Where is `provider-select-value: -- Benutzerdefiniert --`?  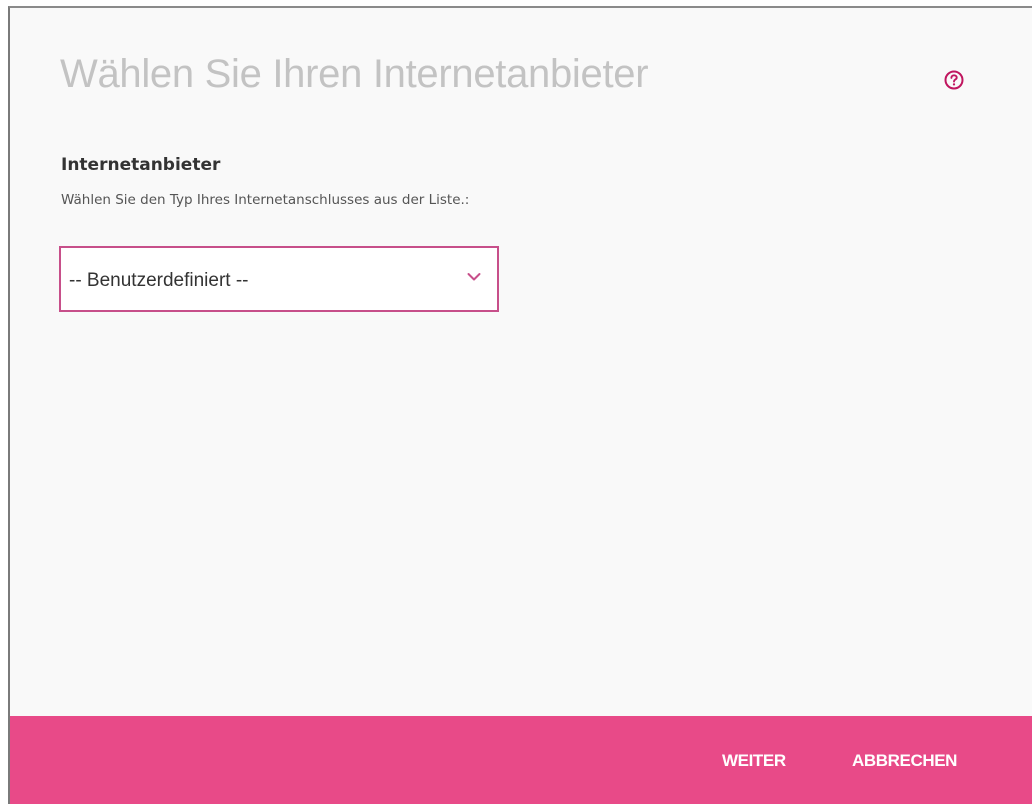 provider-select-value: -- Benutzerdefiniert -- is located at coordinates (159, 280).